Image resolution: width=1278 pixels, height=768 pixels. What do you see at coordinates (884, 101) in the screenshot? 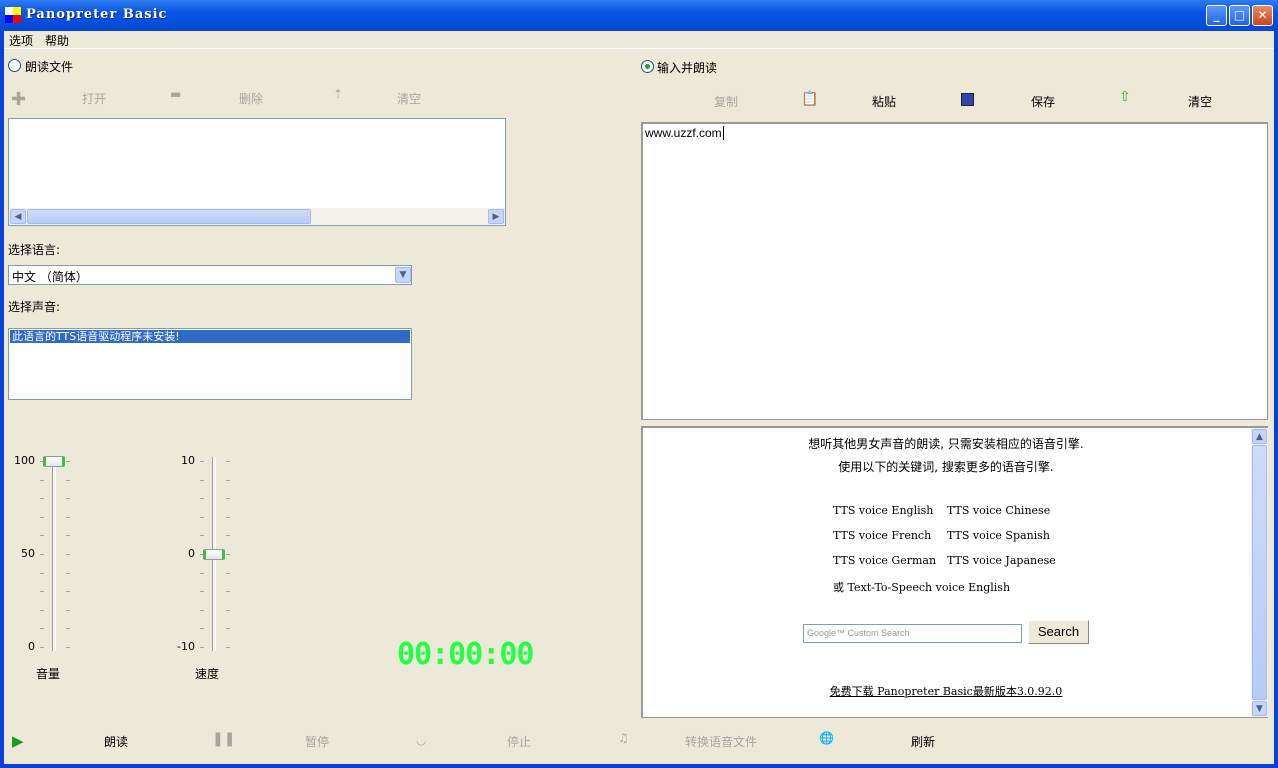
I see `paste-button: 粘贴` at bounding box center [884, 101].